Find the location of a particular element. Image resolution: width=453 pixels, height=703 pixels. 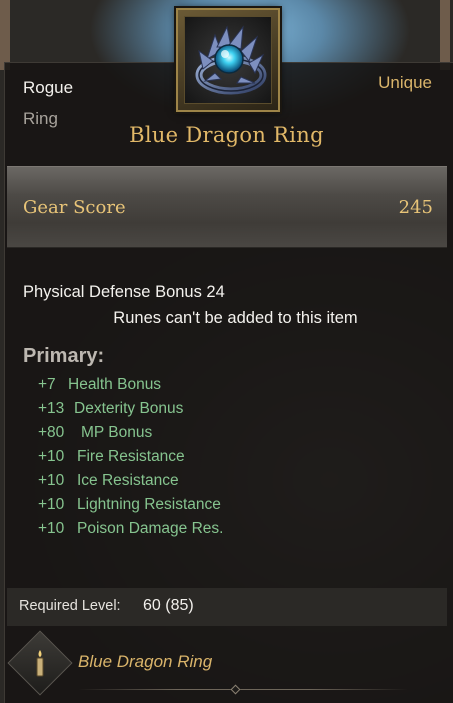

primary-heading: Primary: is located at coordinates (64, 356).